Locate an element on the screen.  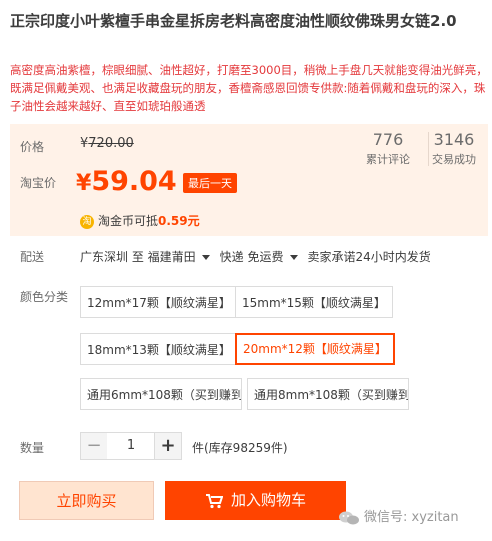
wechat-icon is located at coordinates (349, 517).